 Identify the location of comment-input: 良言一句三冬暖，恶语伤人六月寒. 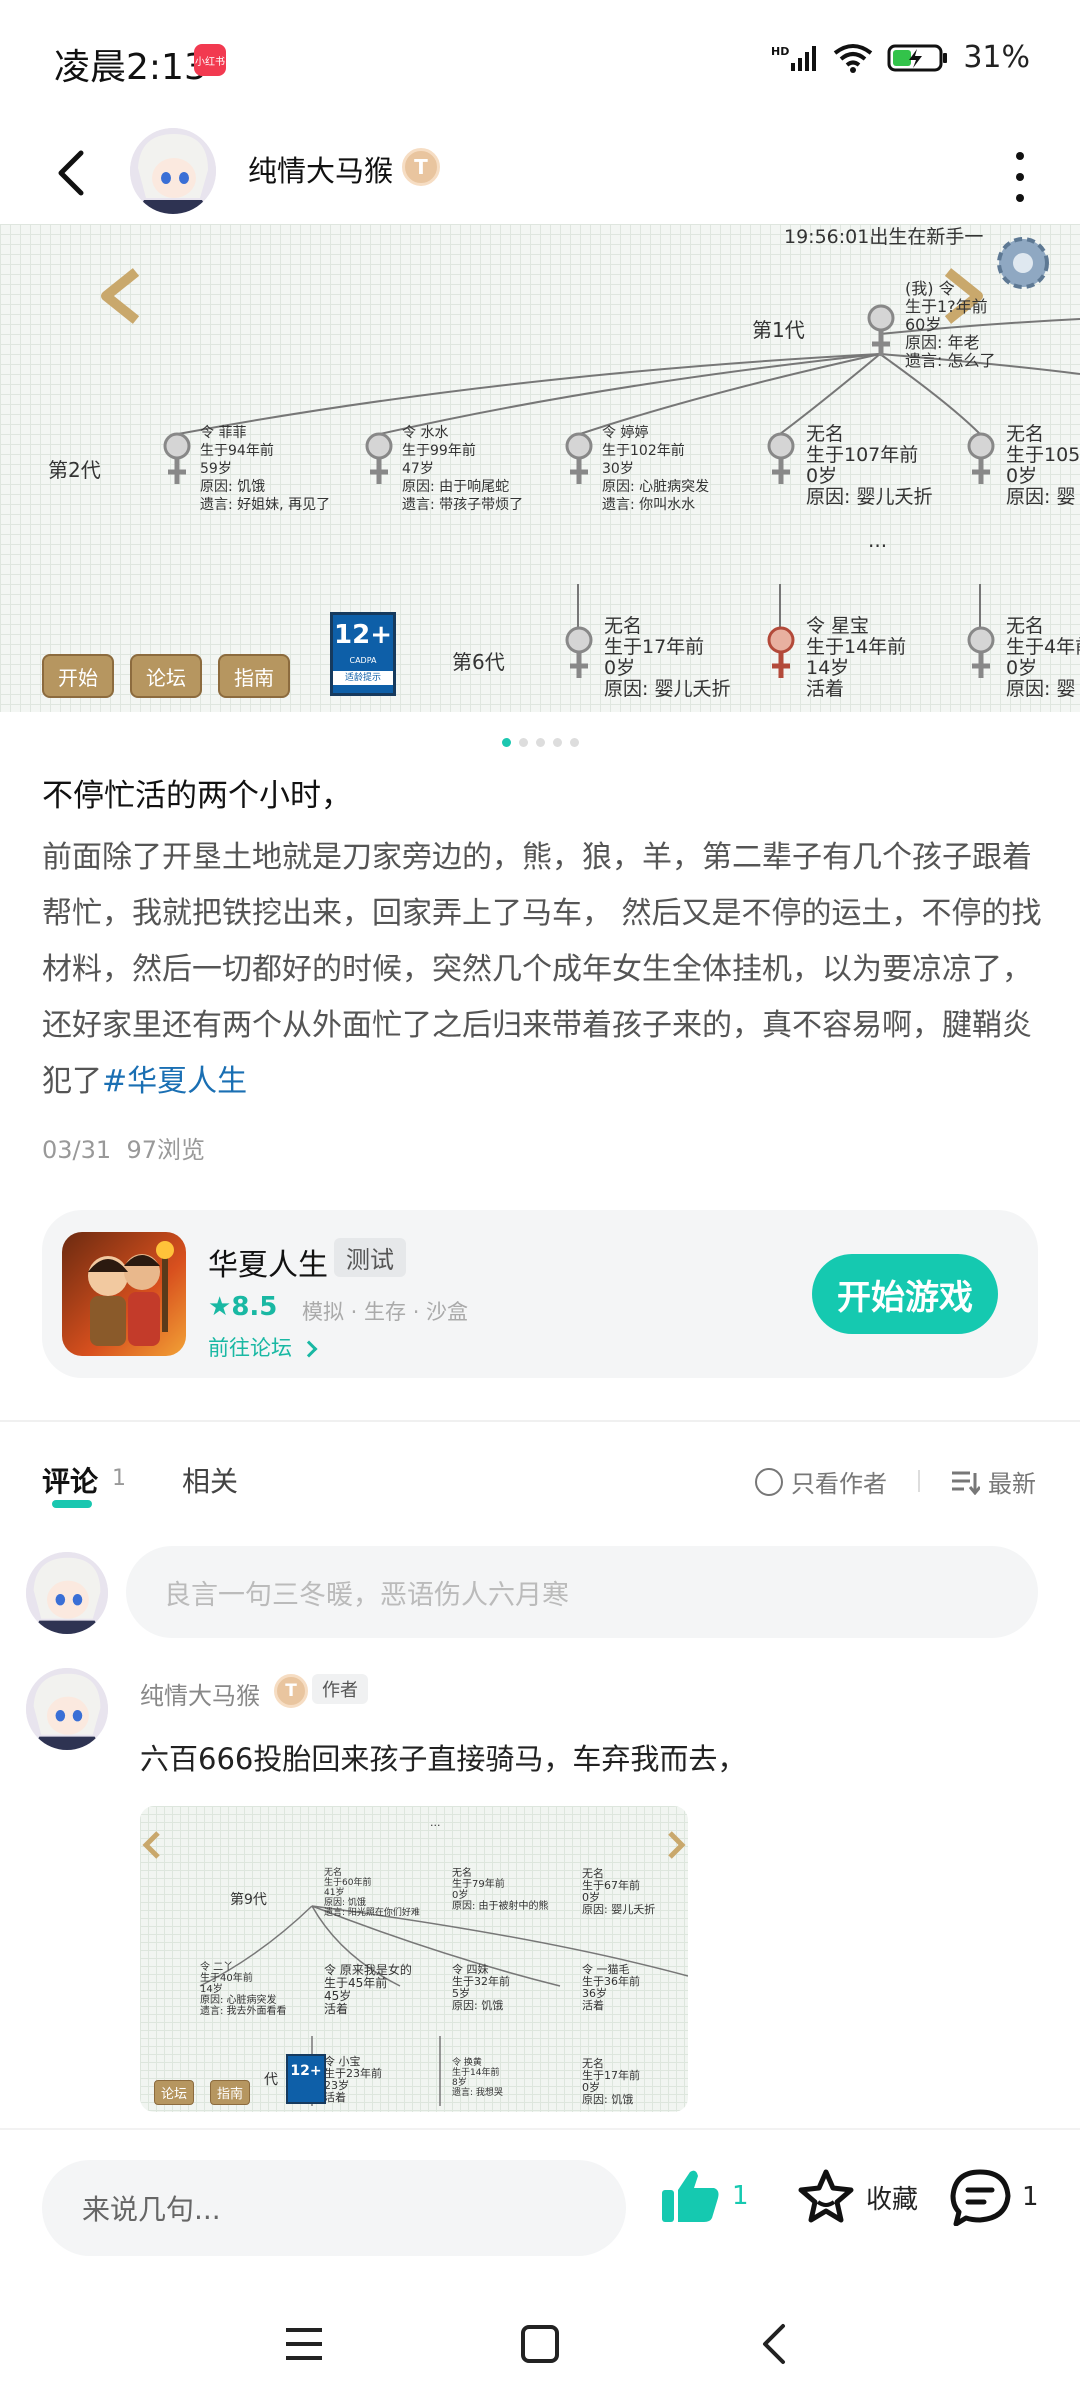
(582, 1592).